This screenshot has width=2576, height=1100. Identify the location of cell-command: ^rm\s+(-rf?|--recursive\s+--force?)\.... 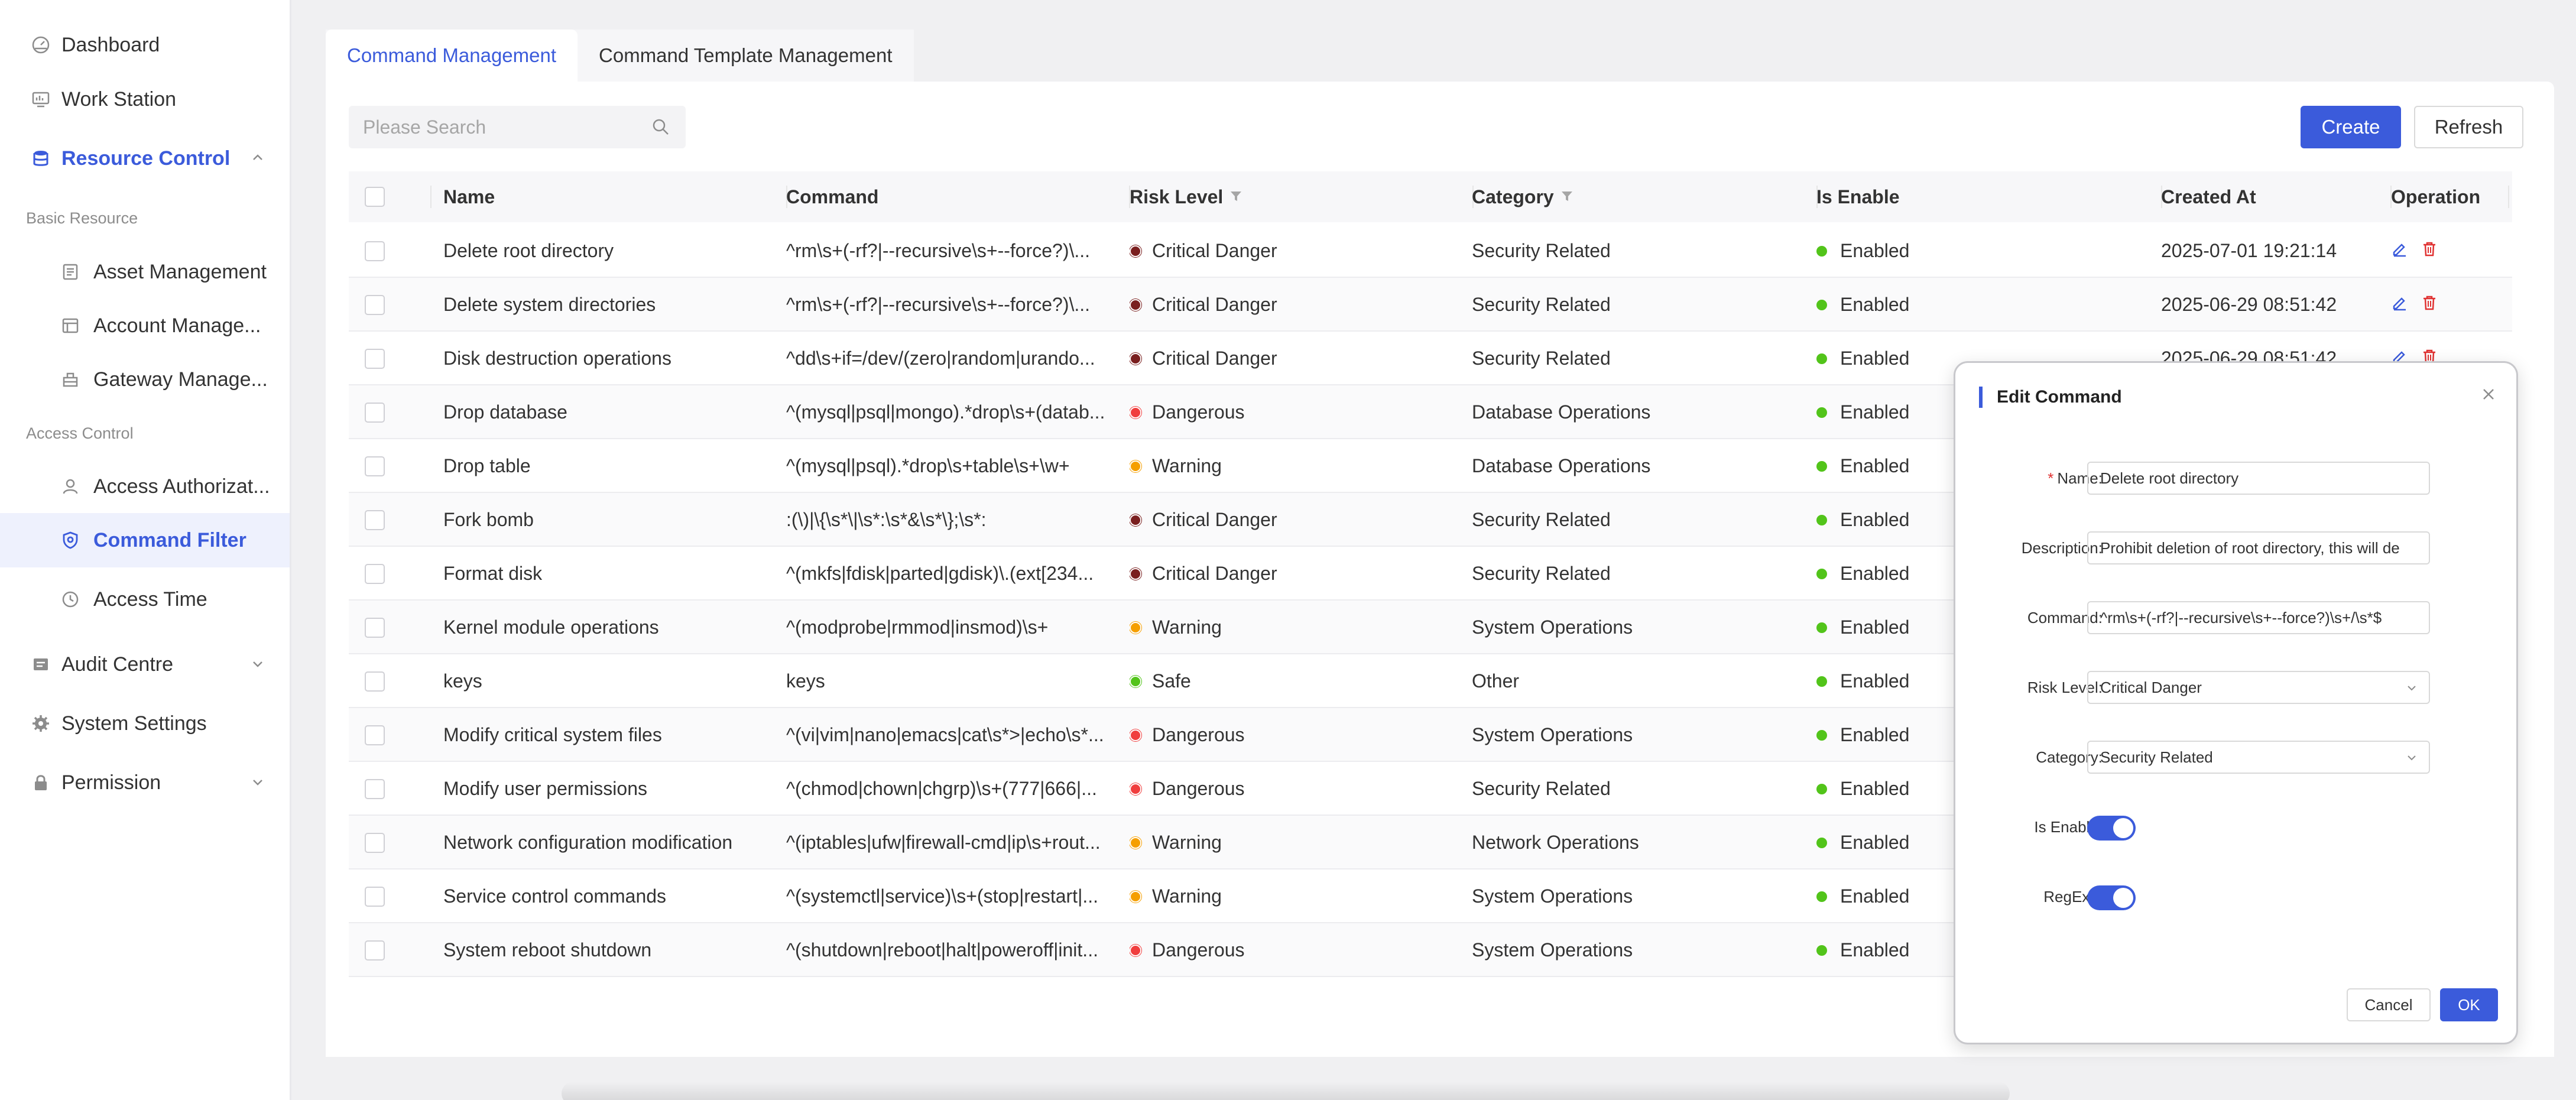
(938, 250).